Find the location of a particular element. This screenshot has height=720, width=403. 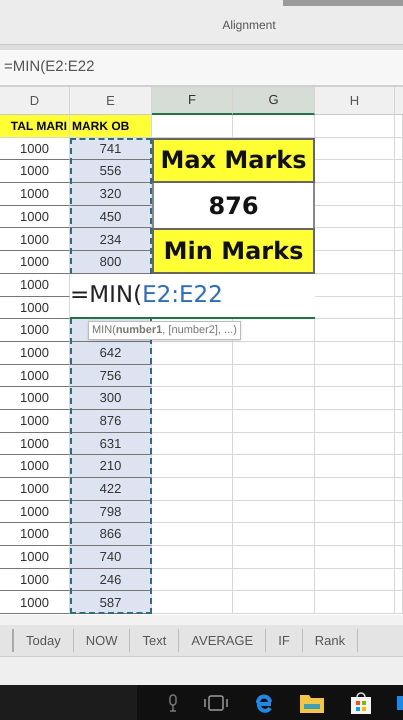

sheet-tab: Today is located at coordinates (44, 640).